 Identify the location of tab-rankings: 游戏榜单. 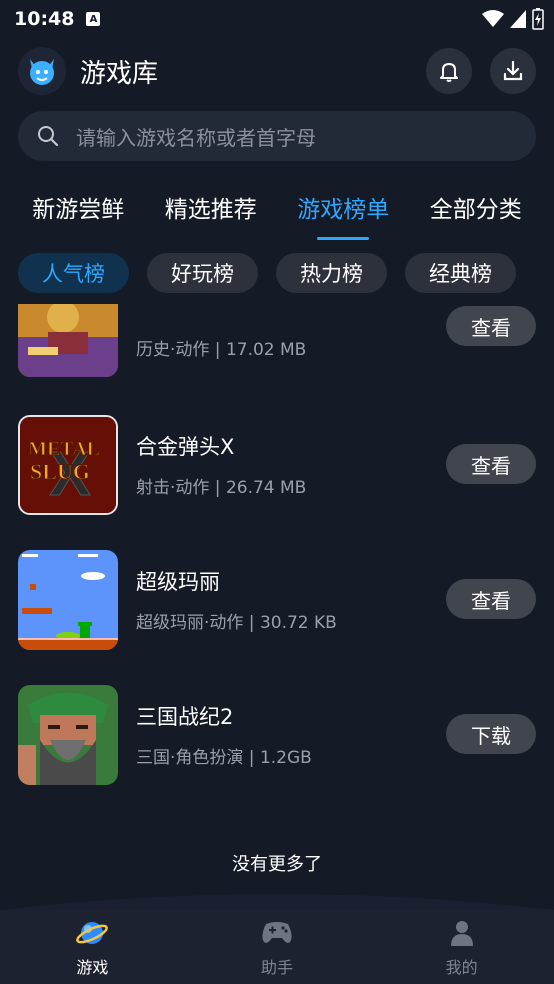
(343, 213).